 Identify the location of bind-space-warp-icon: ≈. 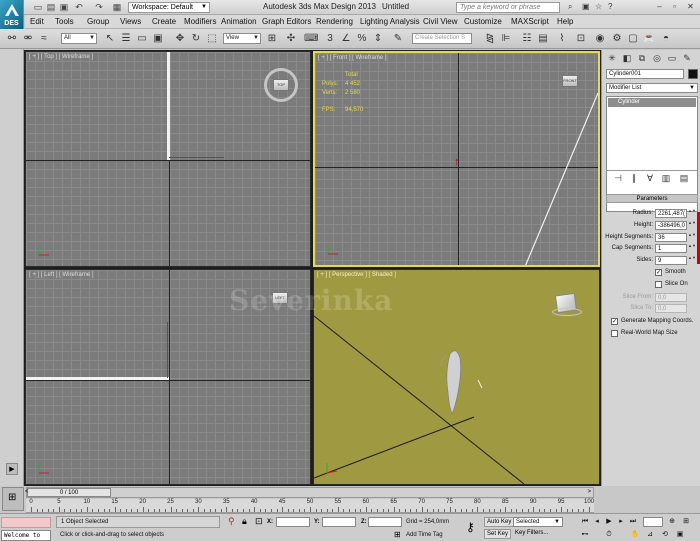
(44, 39).